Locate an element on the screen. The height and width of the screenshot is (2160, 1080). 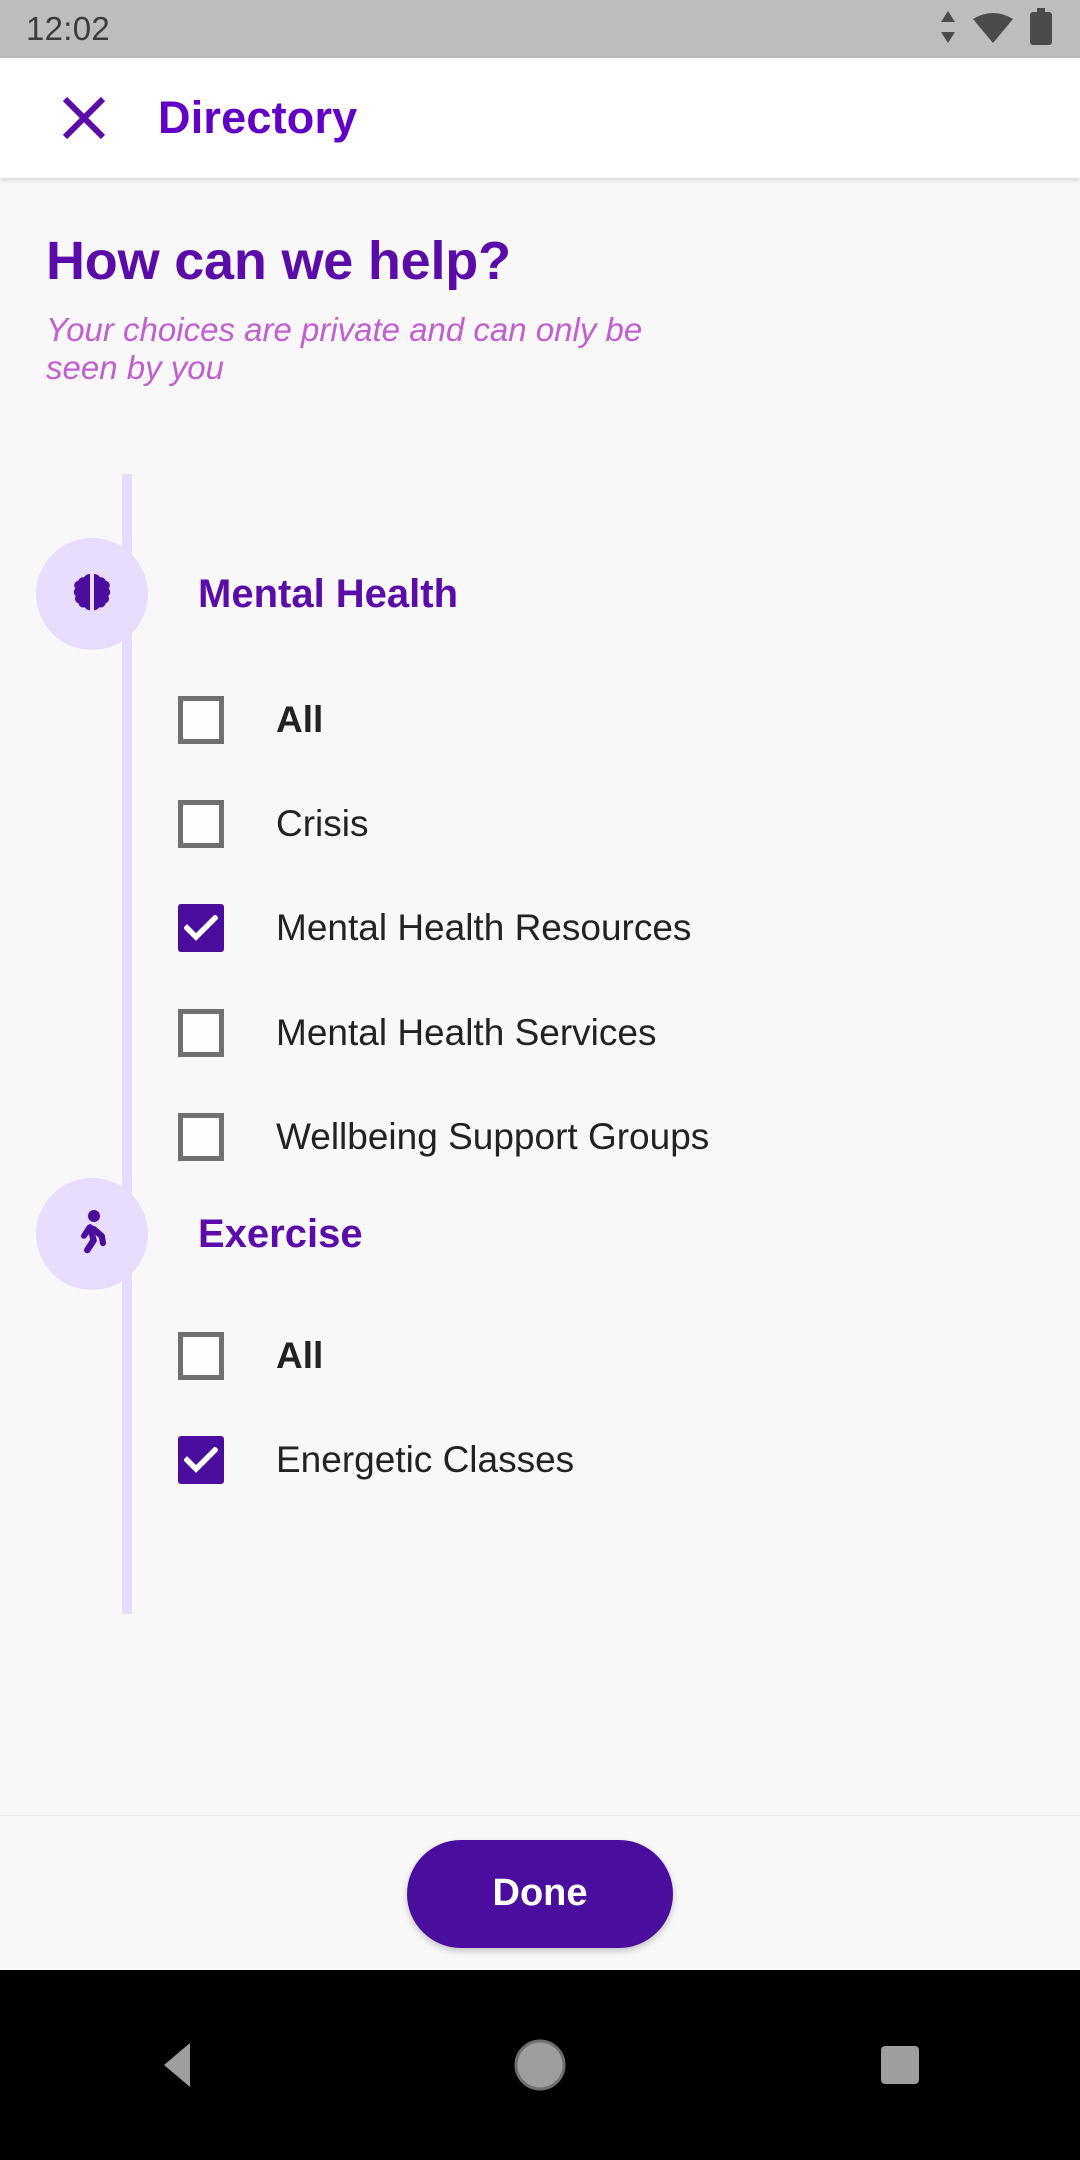
option-label: Wellbeing Support Groups is located at coordinates (493, 1136).